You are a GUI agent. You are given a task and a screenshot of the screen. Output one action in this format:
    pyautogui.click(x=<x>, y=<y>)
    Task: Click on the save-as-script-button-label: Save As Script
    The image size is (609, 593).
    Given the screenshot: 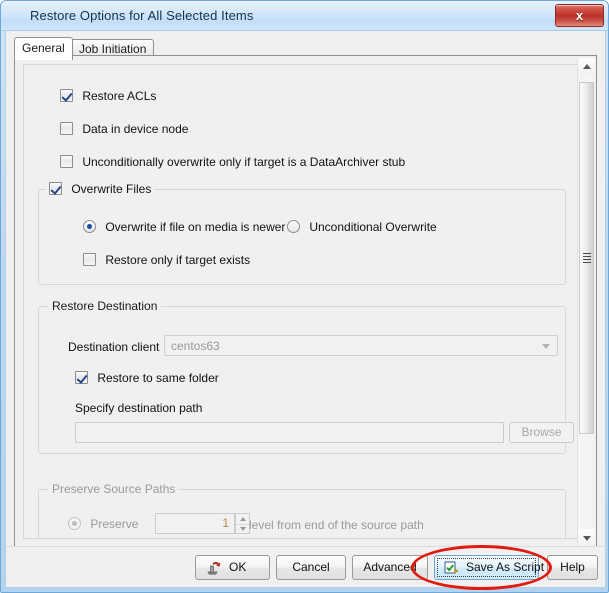 What is the action you would take?
    pyautogui.click(x=505, y=567)
    